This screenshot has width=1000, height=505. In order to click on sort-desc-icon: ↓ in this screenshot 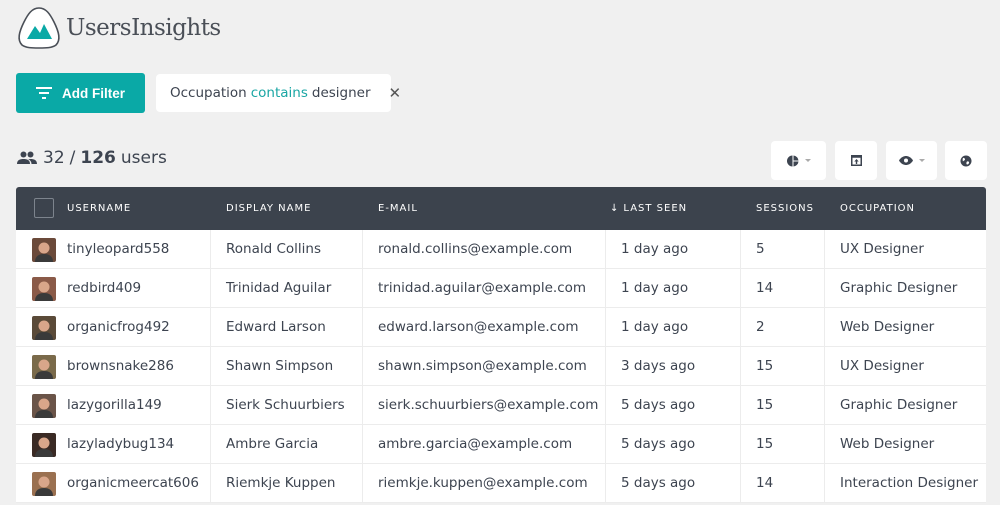, I will do `click(615, 208)`.